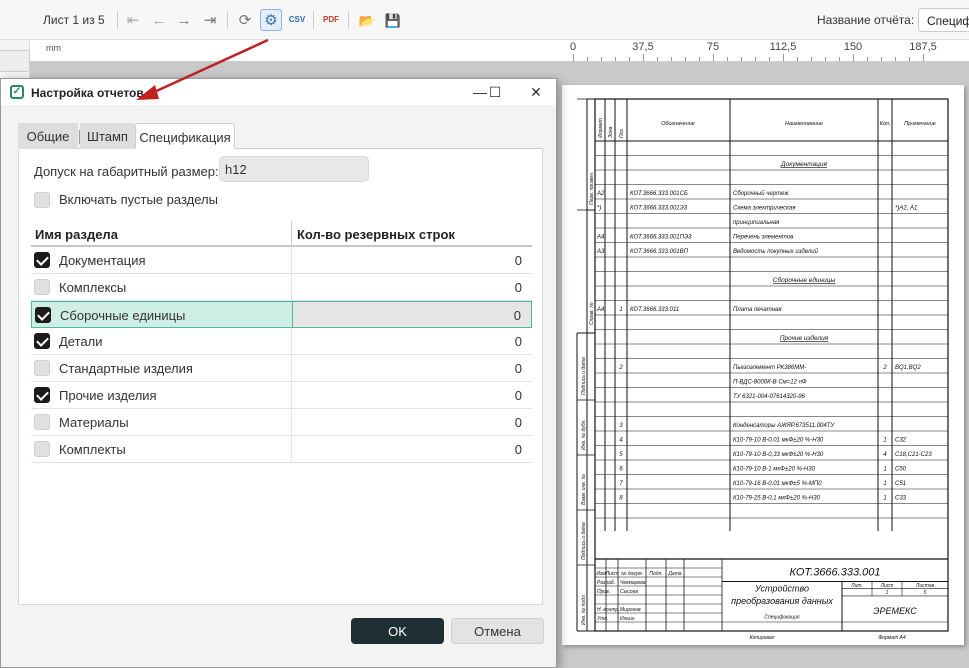 This screenshot has height=668, width=969. Describe the element at coordinates (53, 48) in the screenshot. I see `ruler-unit: mm` at that location.